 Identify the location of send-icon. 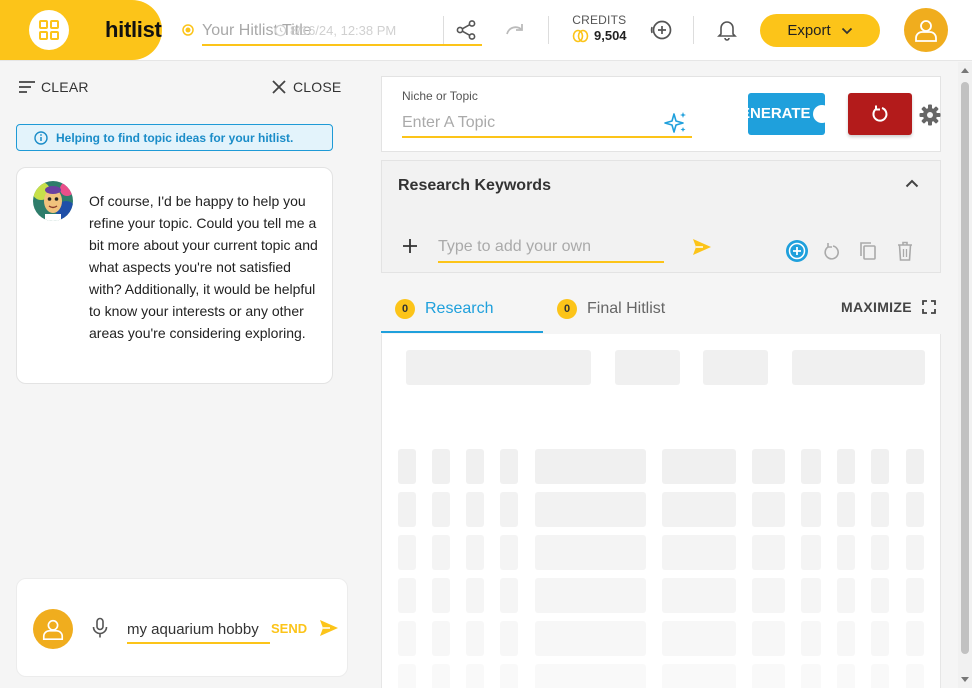
(702, 247).